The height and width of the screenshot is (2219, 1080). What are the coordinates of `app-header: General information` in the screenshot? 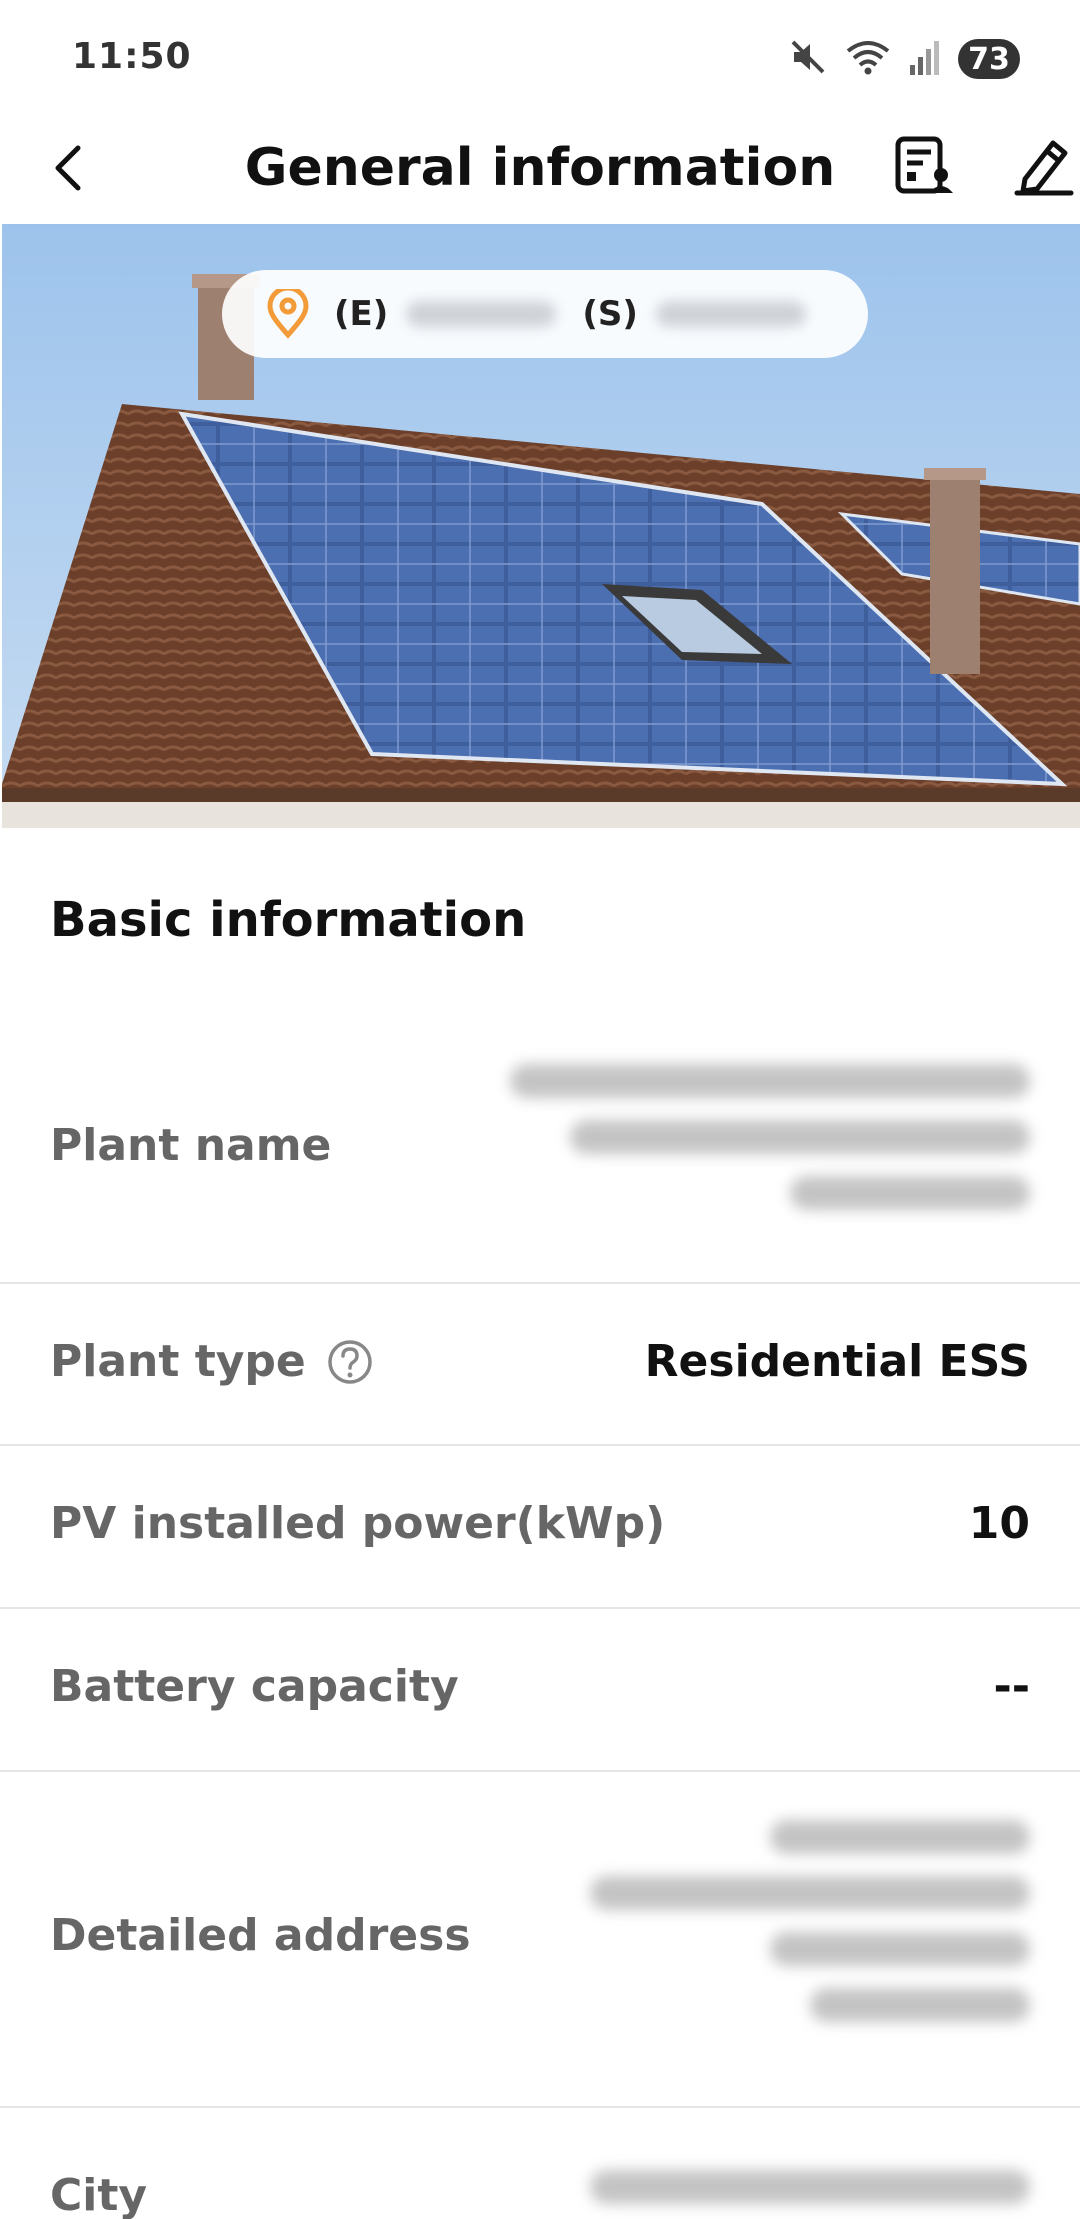 It's located at (540, 170).